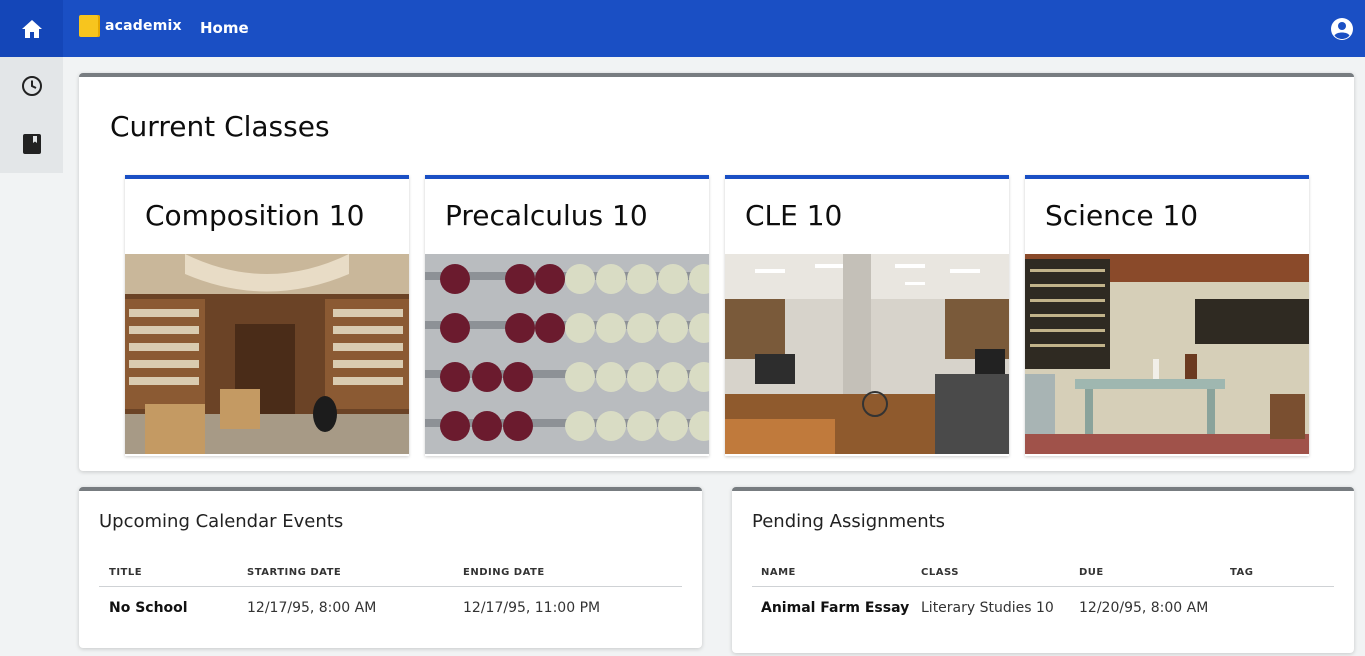  What do you see at coordinates (1242, 572) in the screenshot?
I see `column-header-tag: TAG` at bounding box center [1242, 572].